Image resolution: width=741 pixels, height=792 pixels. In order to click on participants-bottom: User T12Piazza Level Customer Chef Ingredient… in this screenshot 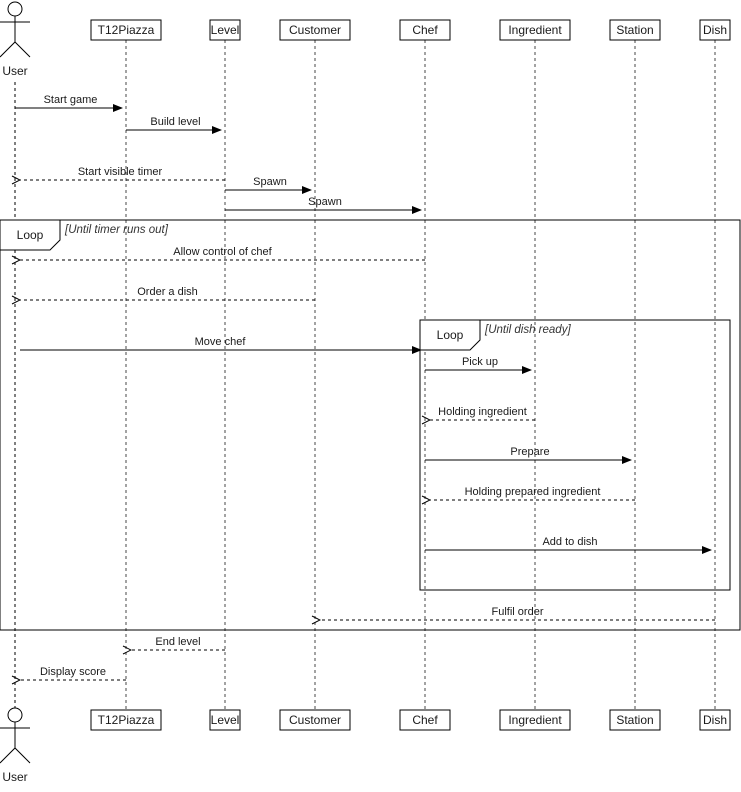, I will do `click(365, 745)`.